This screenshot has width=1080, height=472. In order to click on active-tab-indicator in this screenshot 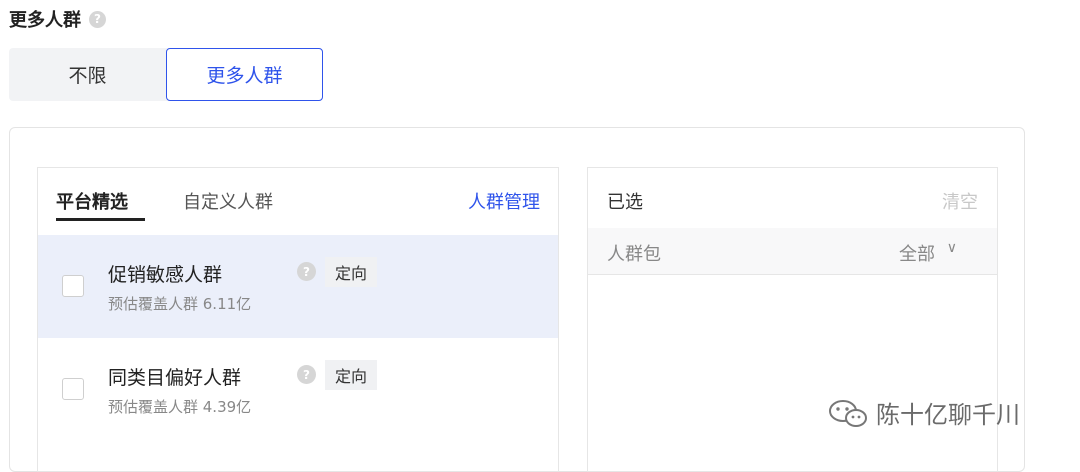, I will do `click(100, 219)`.